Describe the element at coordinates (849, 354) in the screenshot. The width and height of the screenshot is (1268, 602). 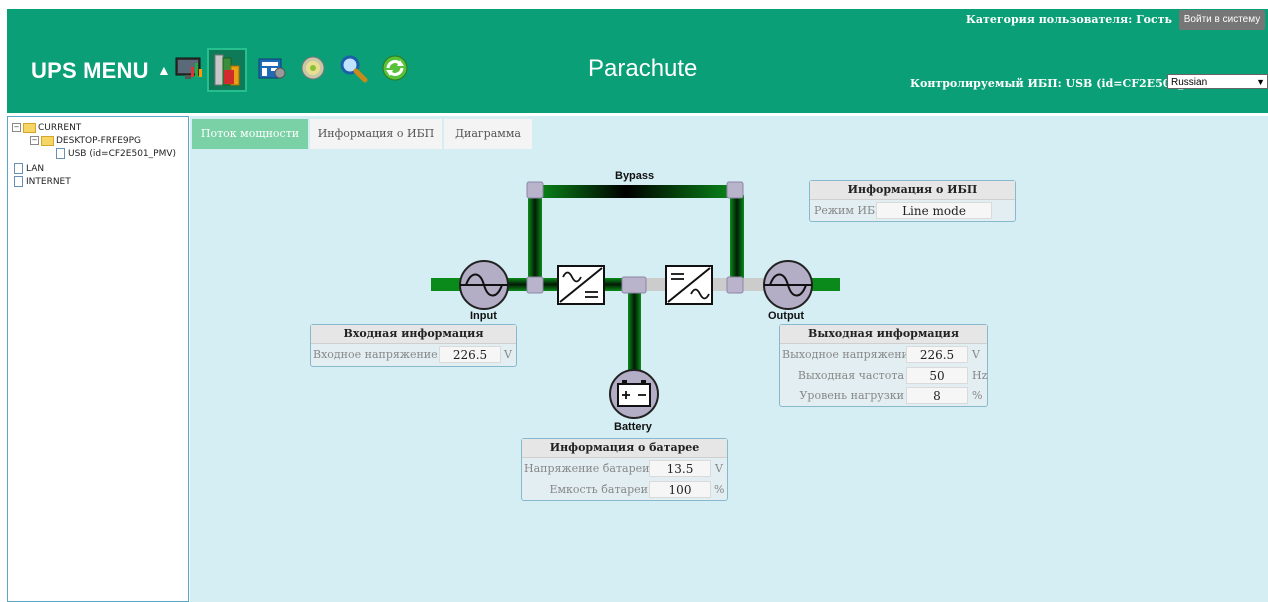
I see `output-voltage-label: Выходное напряжение` at that location.